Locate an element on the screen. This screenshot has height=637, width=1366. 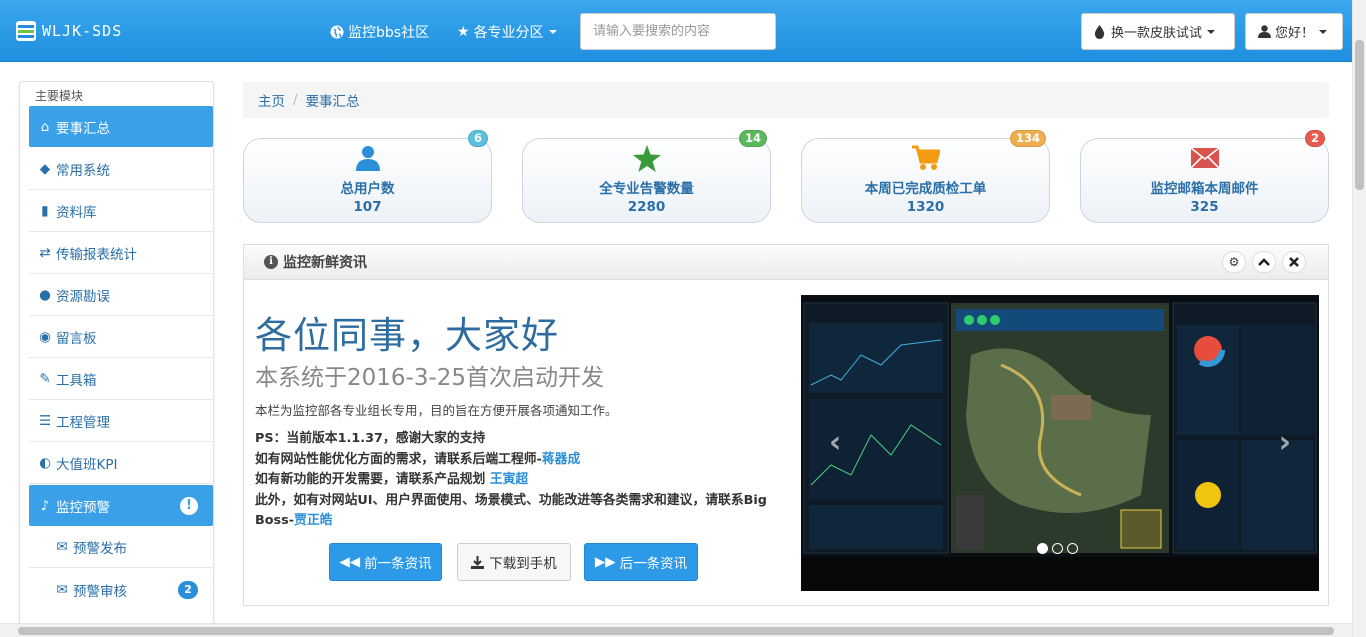
collapse-button is located at coordinates (1264, 262).